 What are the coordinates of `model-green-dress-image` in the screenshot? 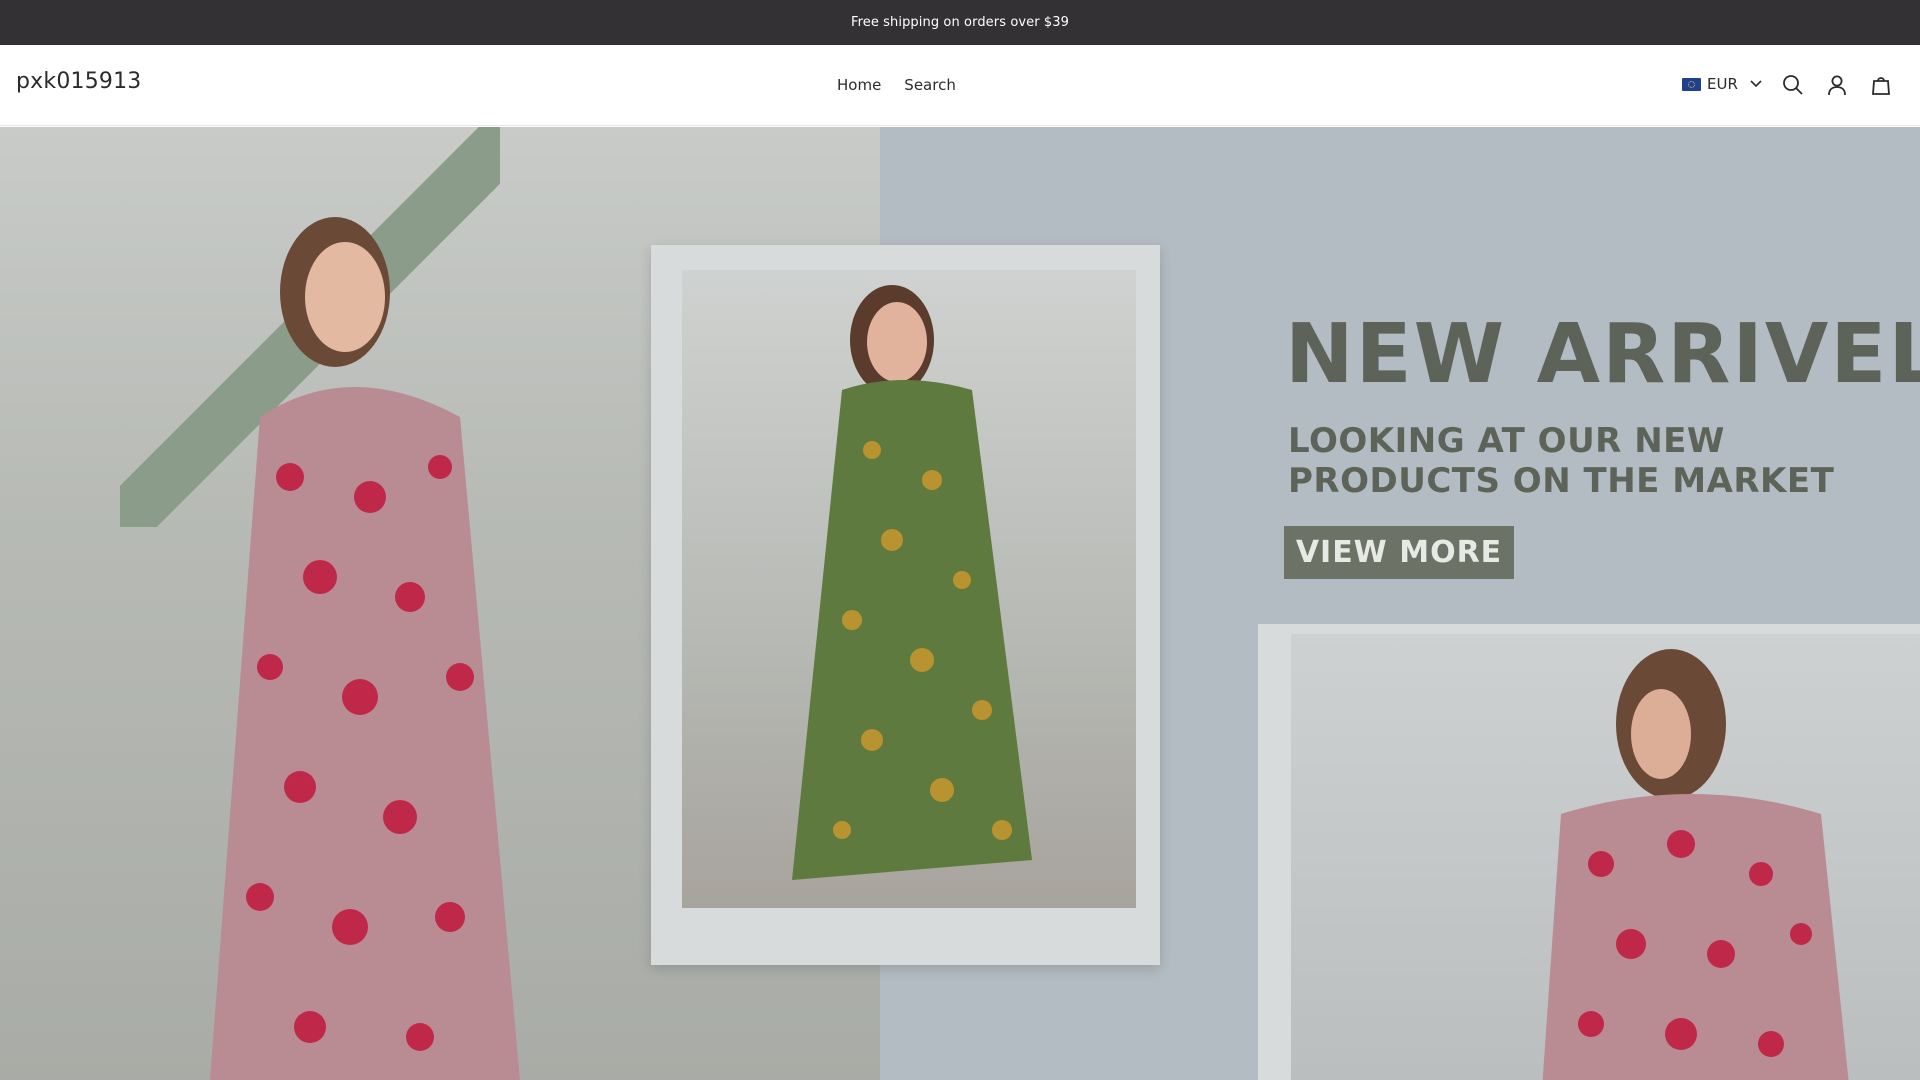 It's located at (912, 582).